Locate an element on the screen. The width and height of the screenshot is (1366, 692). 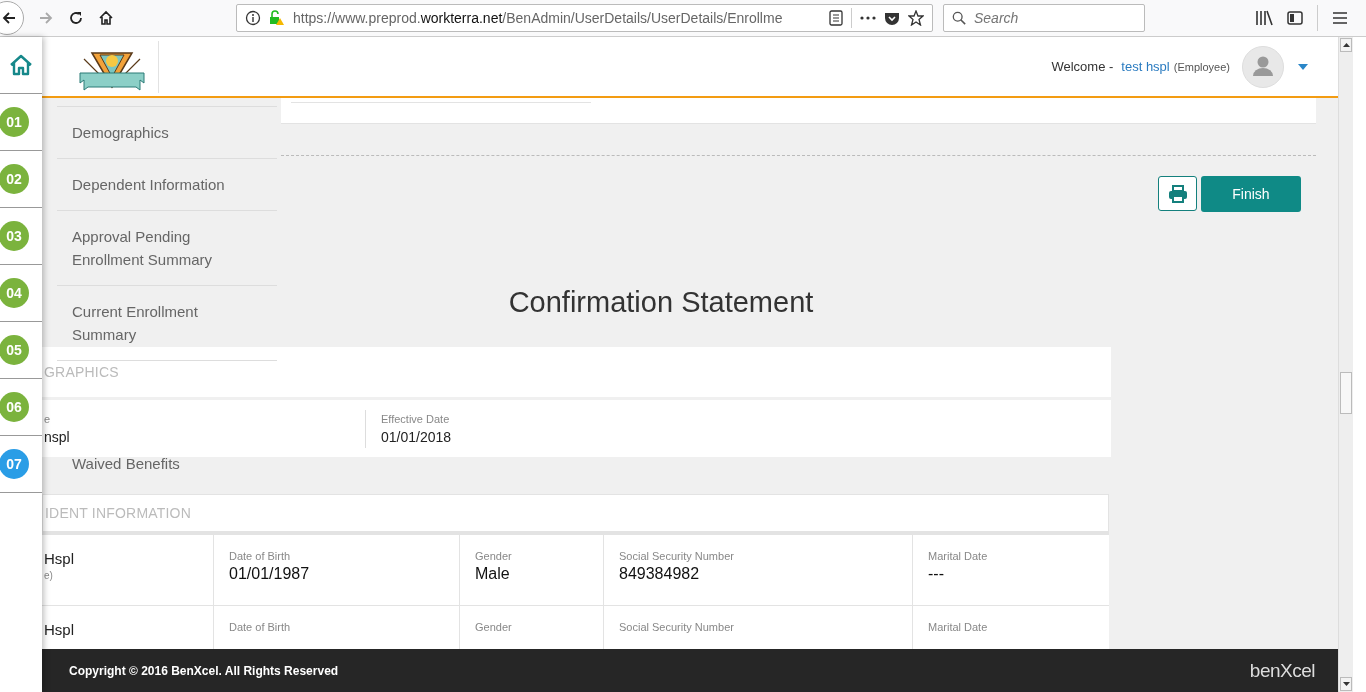
scrollbar-thumb is located at coordinates (1346, 393).